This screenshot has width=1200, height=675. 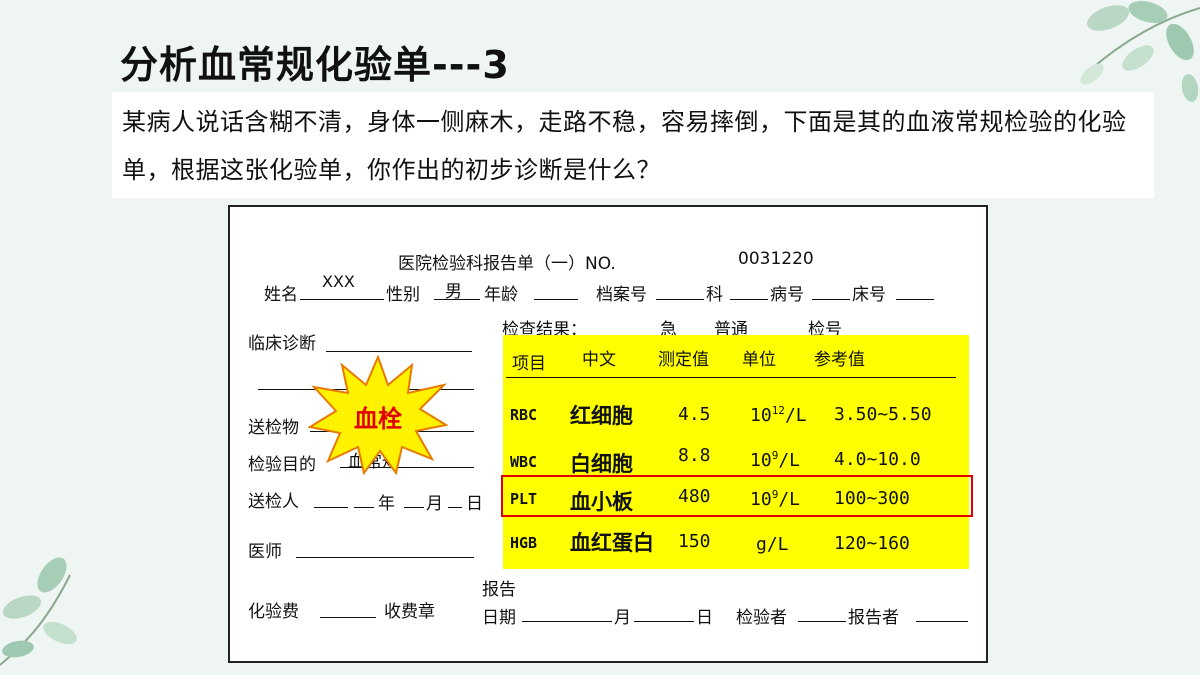 I want to click on sender-label: 送检人, so click(x=273, y=502).